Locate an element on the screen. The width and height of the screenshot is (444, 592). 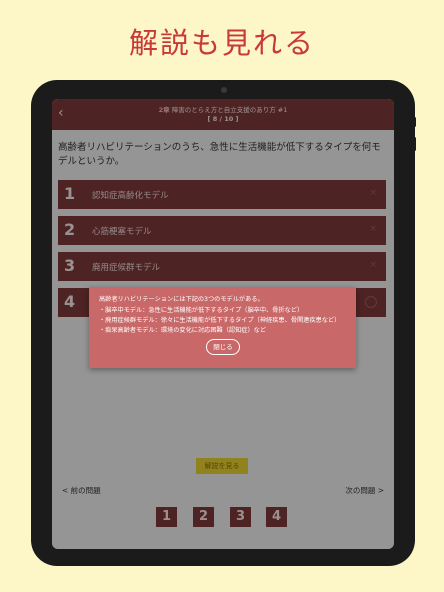
top-button is located at coordinates (414, 122).